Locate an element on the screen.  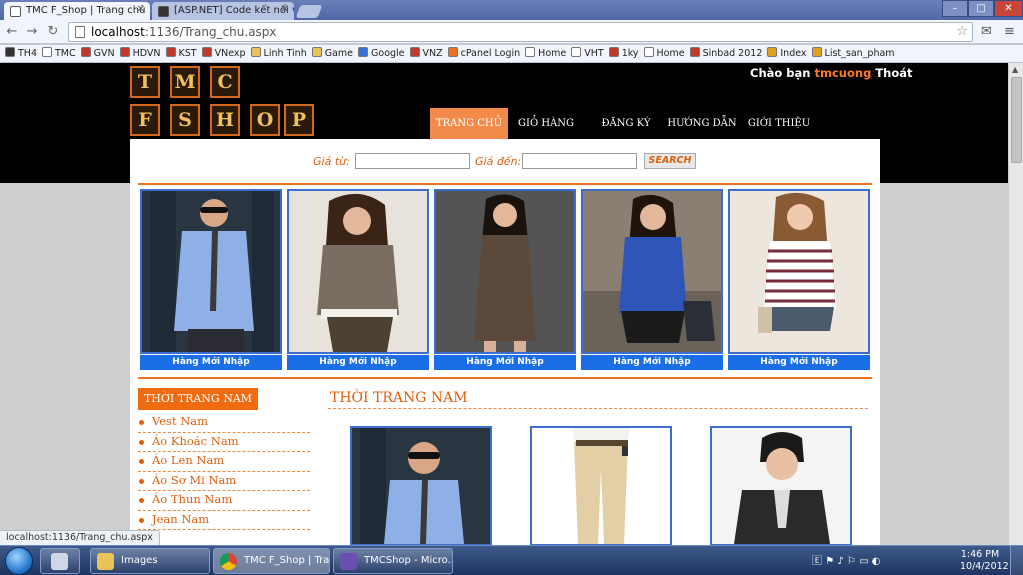
bookmark-star-icon: ☆ is located at coordinates (962, 31).